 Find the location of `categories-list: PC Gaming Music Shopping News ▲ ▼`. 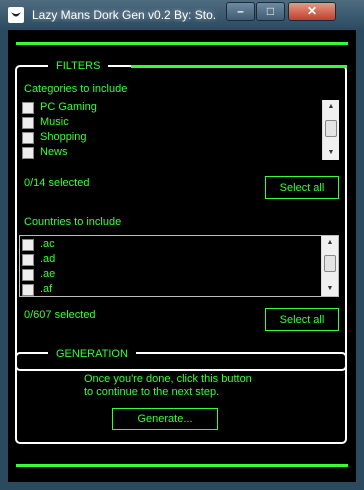

categories-list: PC Gaming Music Shopping News ▲ ▼ is located at coordinates (180, 130).